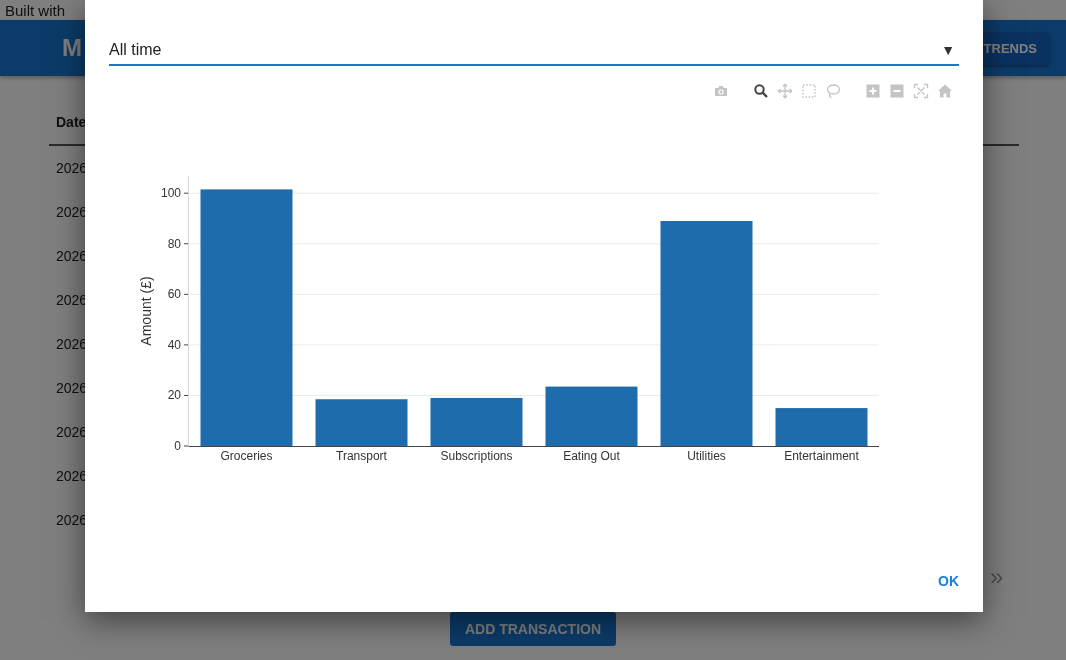  What do you see at coordinates (997, 577) in the screenshot?
I see `next-page-button: »` at bounding box center [997, 577].